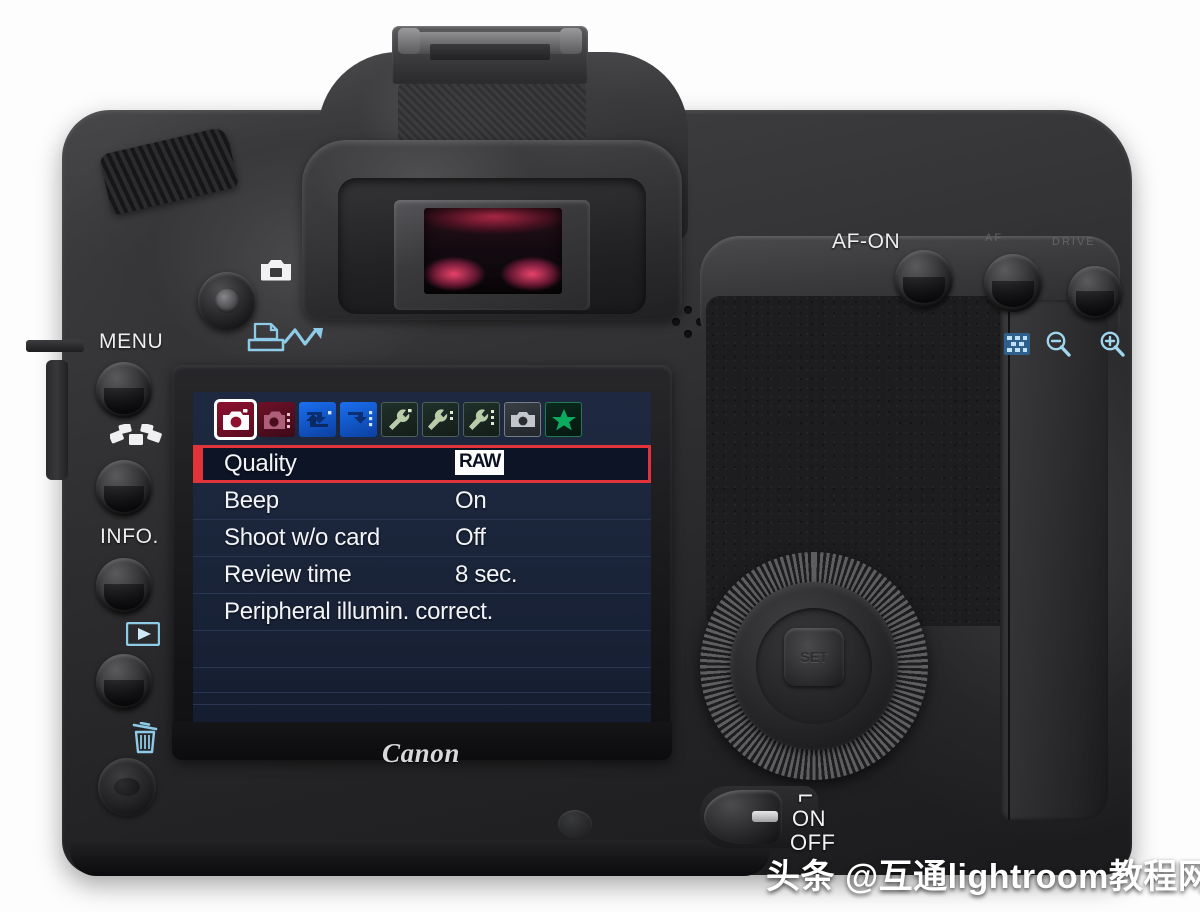  What do you see at coordinates (288, 574) in the screenshot?
I see `menu-row-label: Review time` at bounding box center [288, 574].